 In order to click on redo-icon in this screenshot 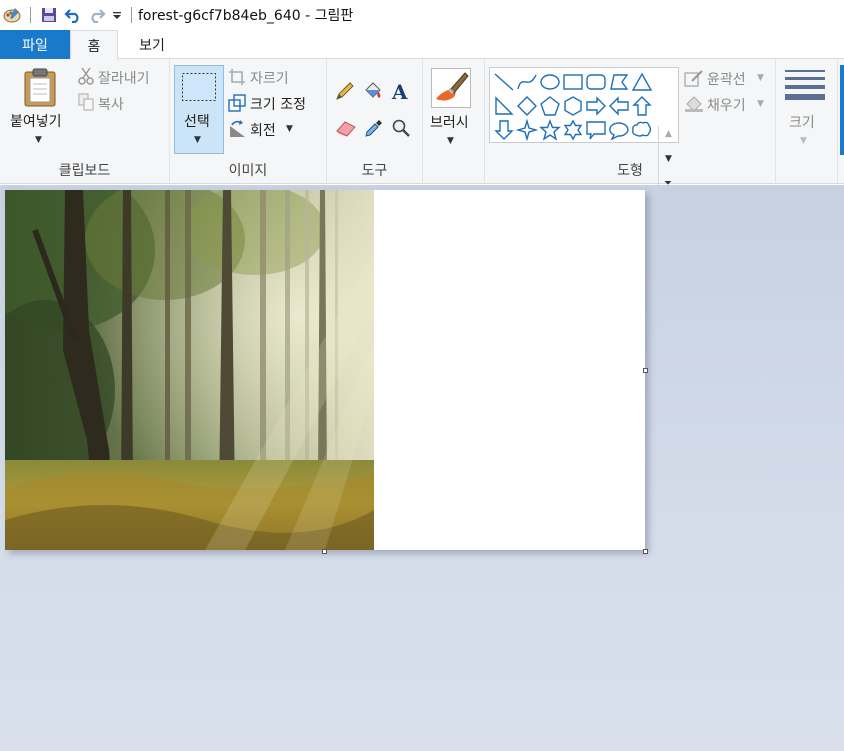, I will do `click(97, 15)`.